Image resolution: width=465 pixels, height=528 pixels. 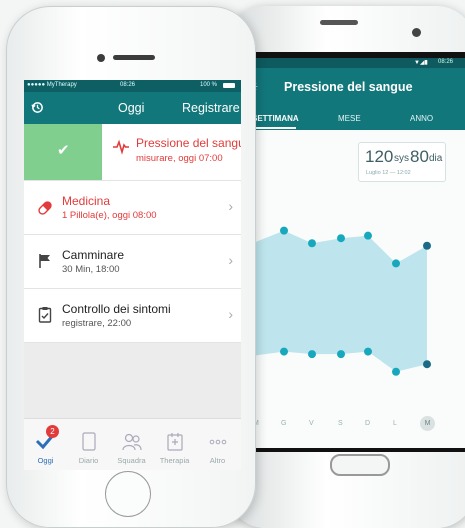 I want to click on carrier: ●●●●● MyTherapy, so click(x=52, y=85).